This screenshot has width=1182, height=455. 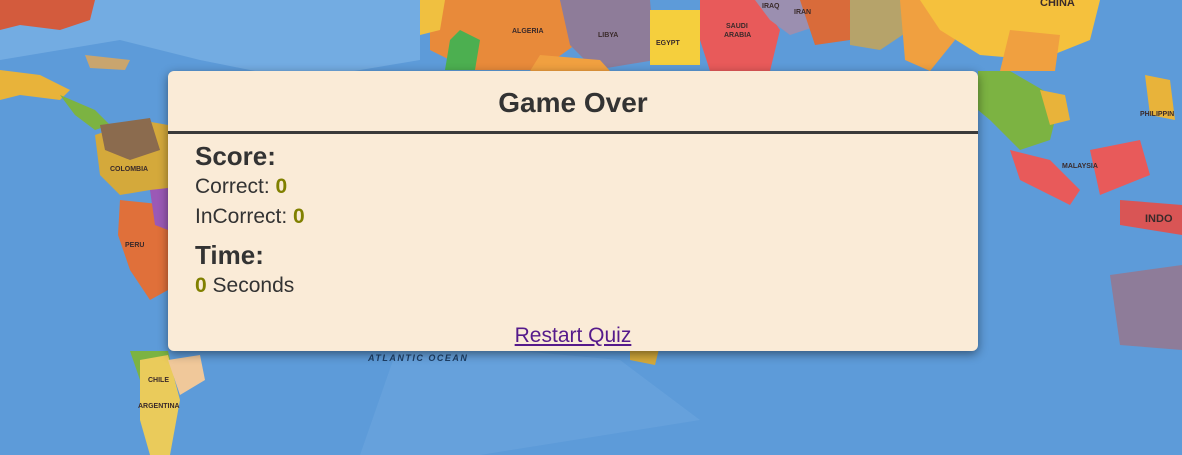 What do you see at coordinates (235, 156) in the screenshot?
I see `score-heading: Score:` at bounding box center [235, 156].